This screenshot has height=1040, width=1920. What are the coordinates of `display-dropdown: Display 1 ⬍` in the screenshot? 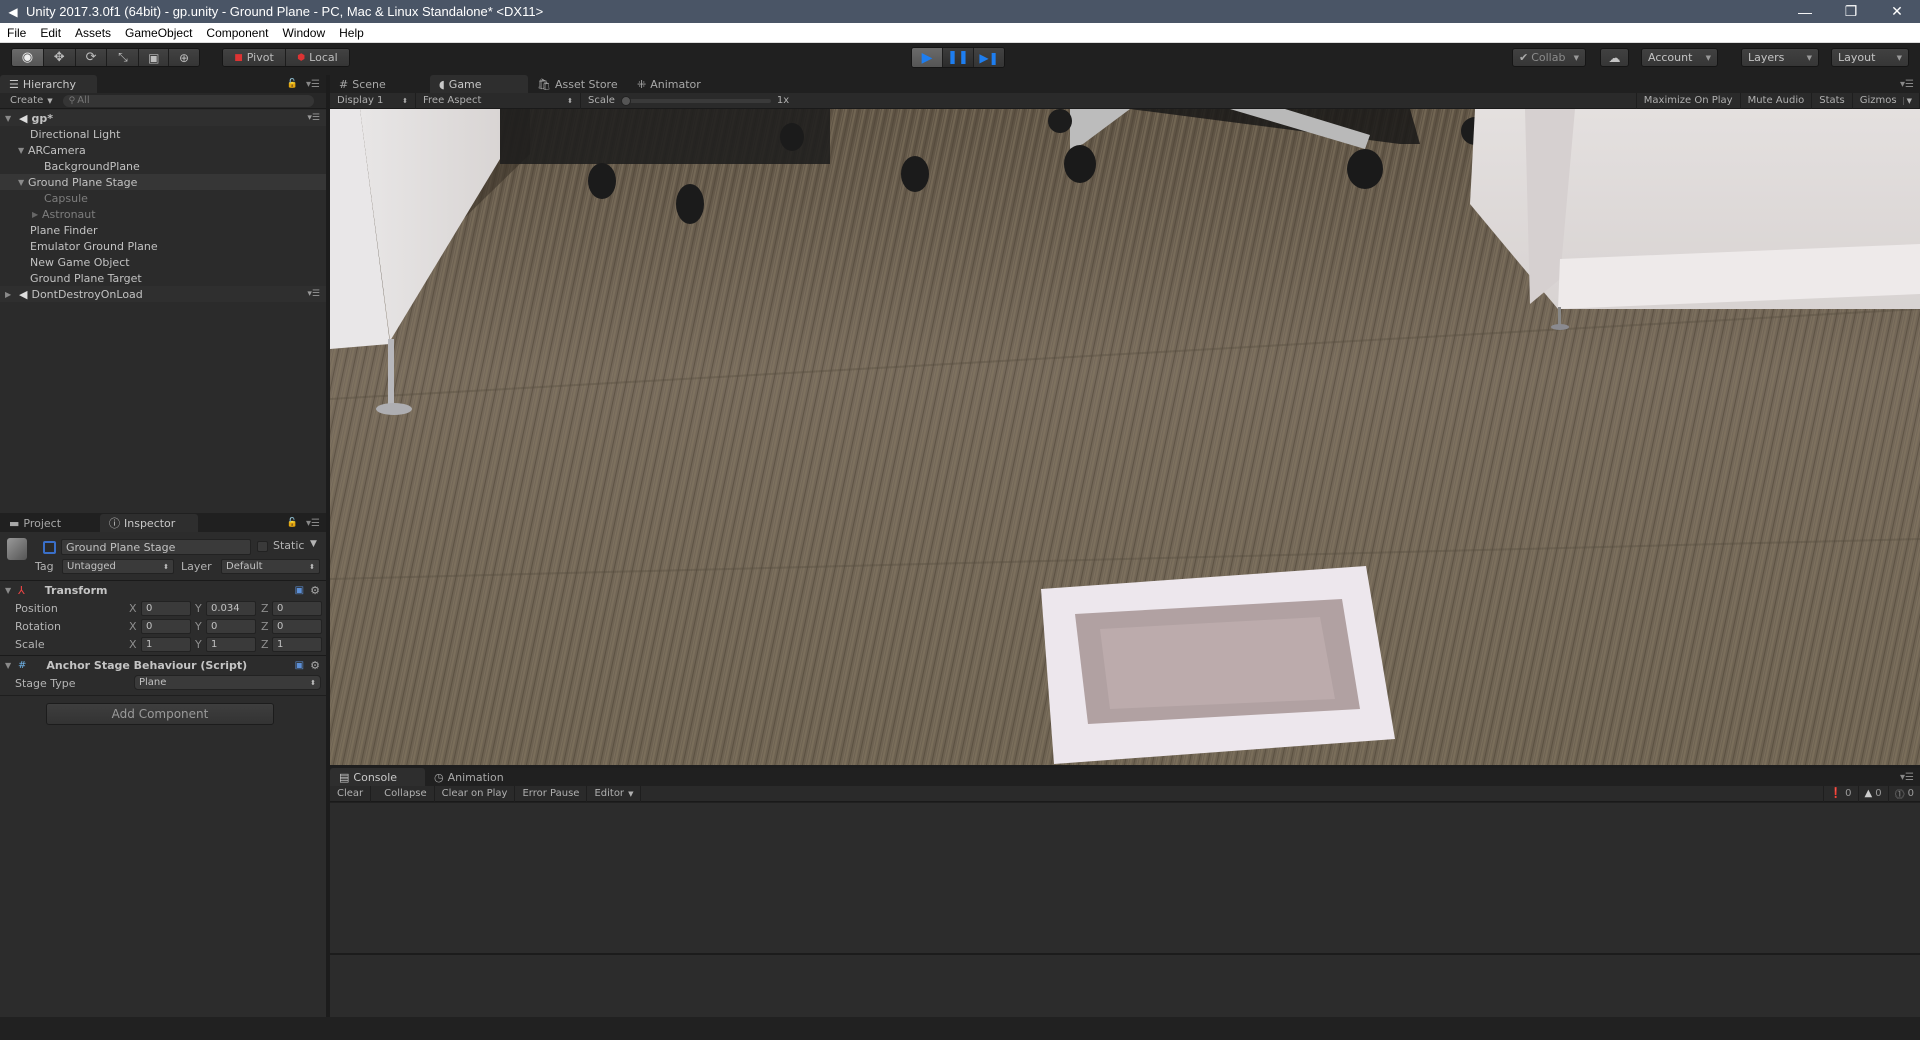 It's located at (373, 100).